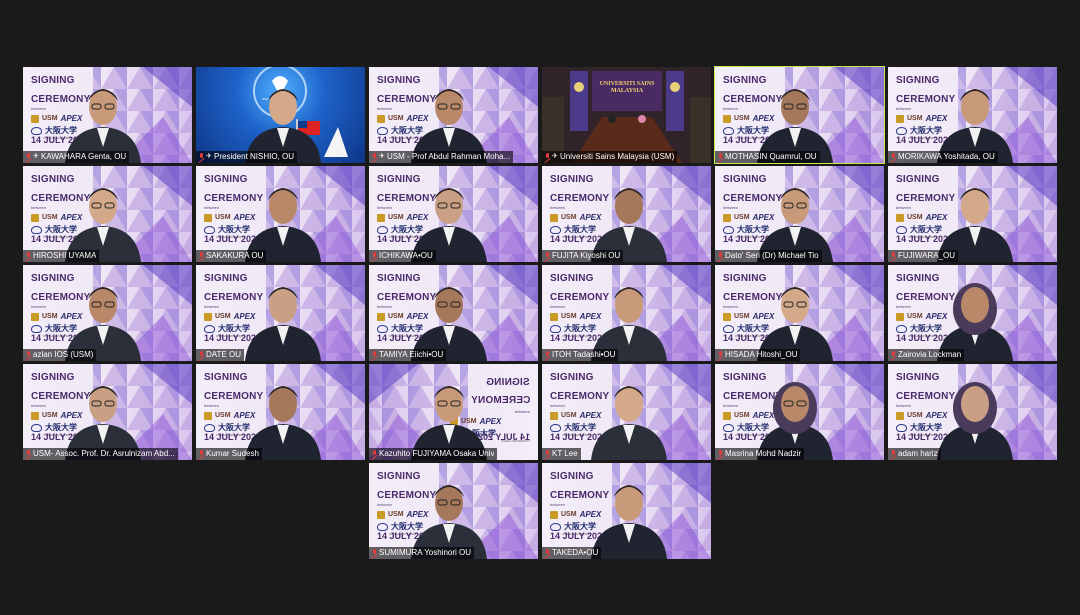 The image size is (1080, 615). I want to click on participant-name: KAWAHARA Genta, OU, so click(84, 156).